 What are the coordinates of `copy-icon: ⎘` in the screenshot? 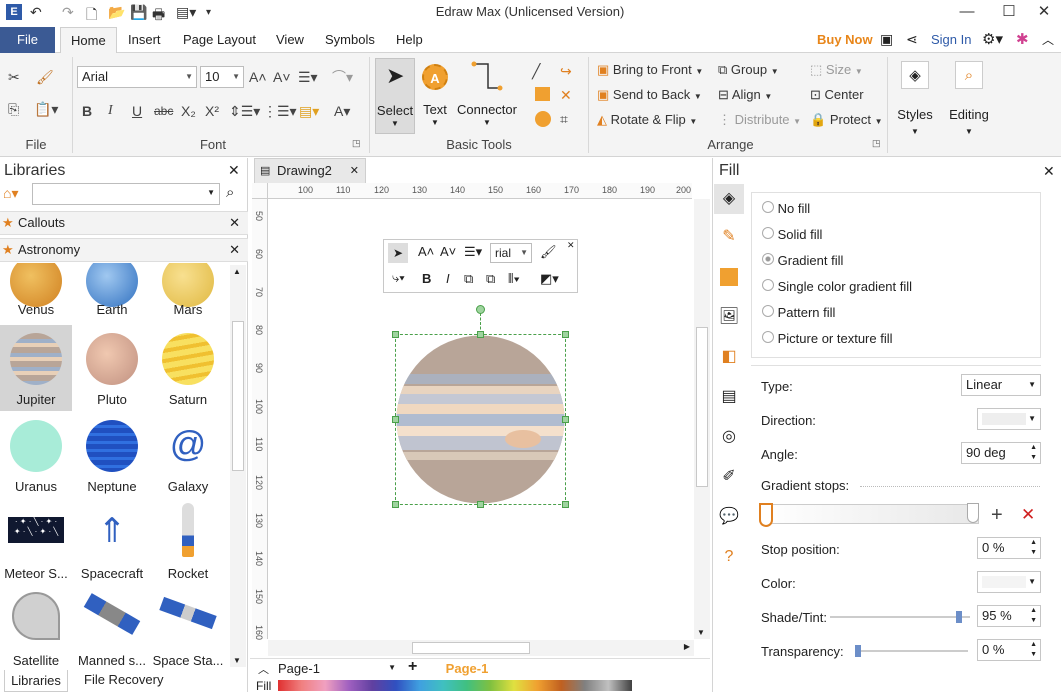 It's located at (13, 109).